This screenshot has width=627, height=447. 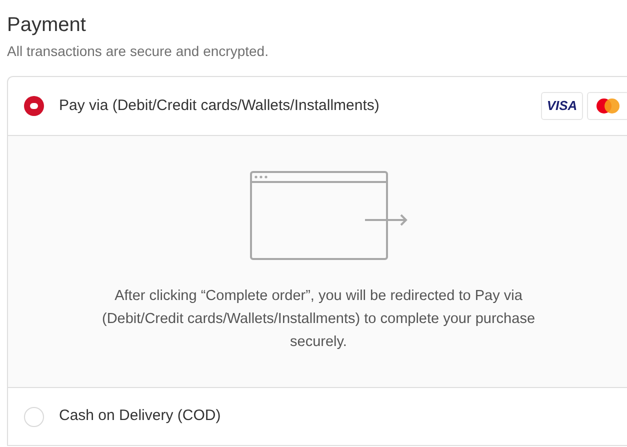 I want to click on payment-option-label: Cash on Delivery (COD), so click(x=140, y=416).